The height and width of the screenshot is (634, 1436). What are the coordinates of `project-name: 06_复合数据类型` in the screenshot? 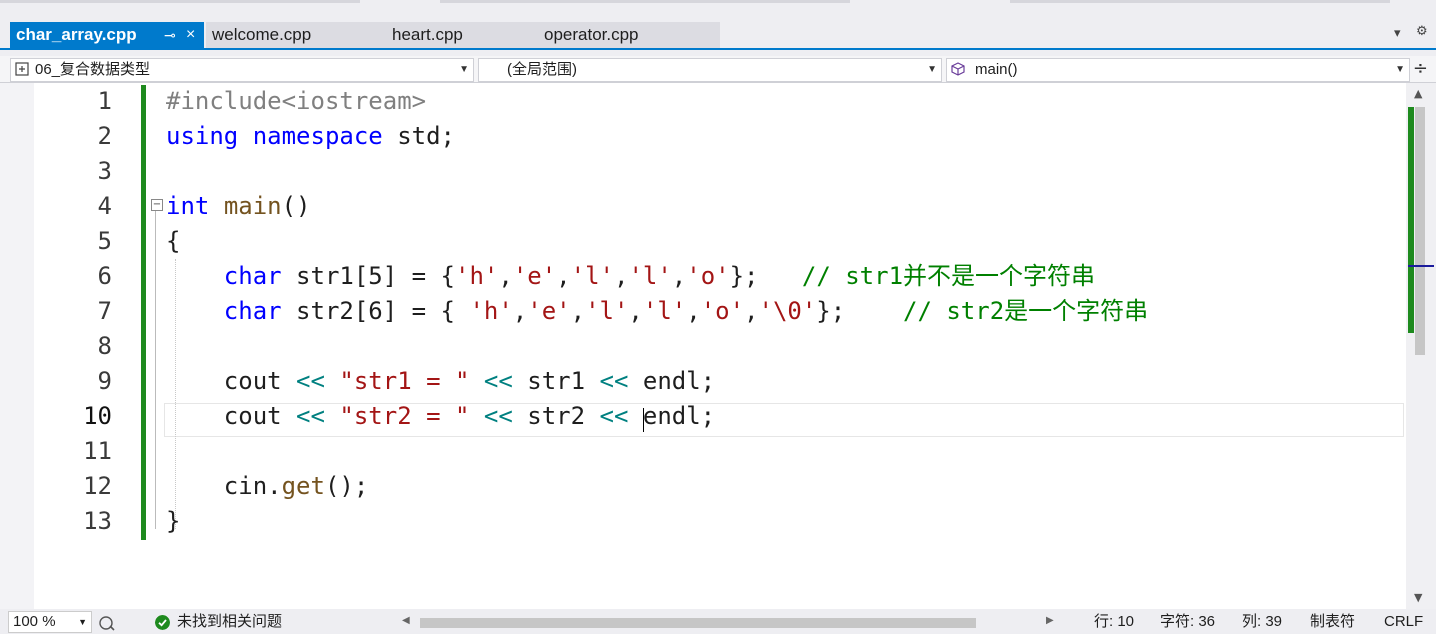 It's located at (93, 69).